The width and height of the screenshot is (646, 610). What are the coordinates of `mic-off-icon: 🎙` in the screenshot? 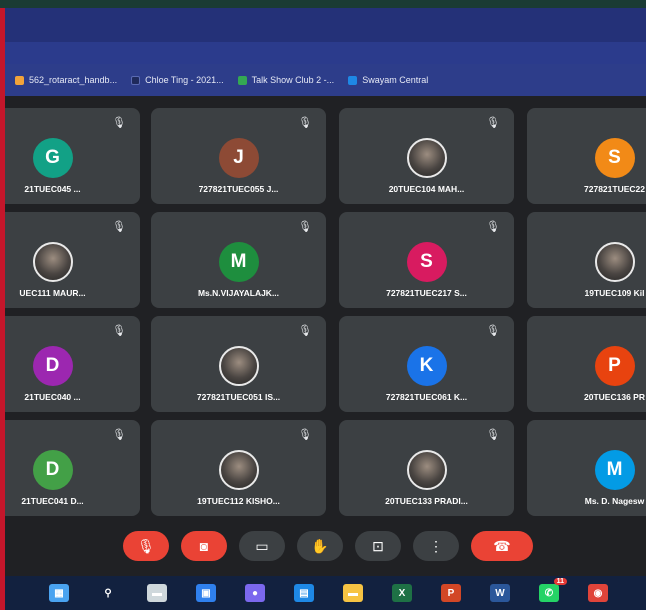 It's located at (146, 545).